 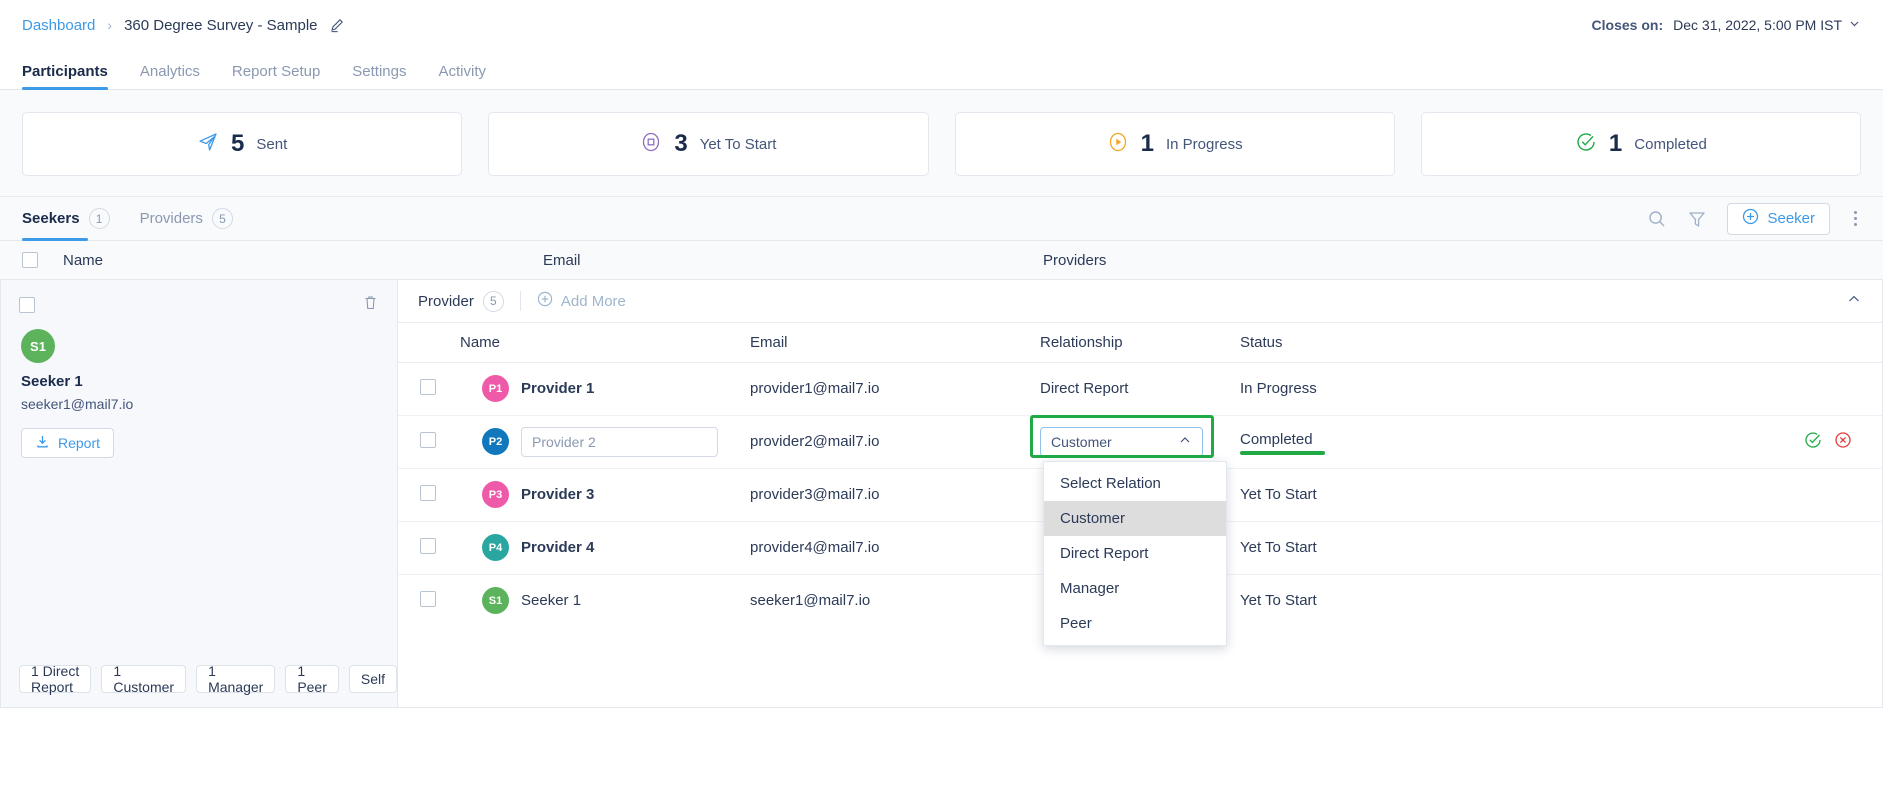 I want to click on provider-column-name: Name, so click(x=480, y=342).